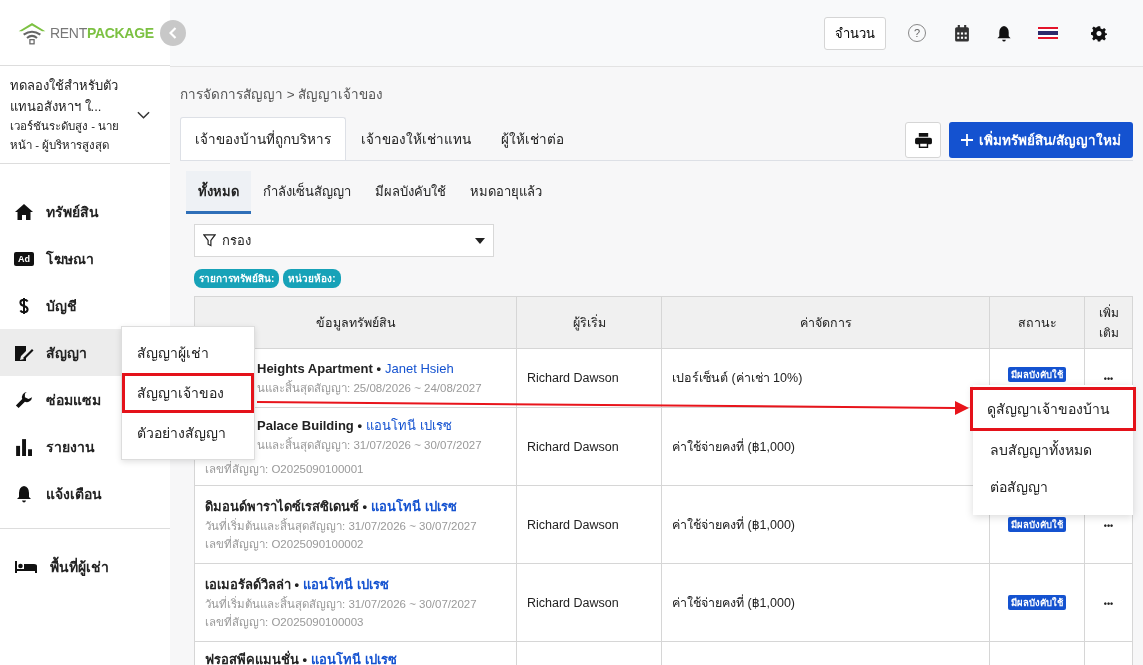  Describe the element at coordinates (252, 584) in the screenshot. I see `property-name: เอเมอรัลด์วิลล่า •` at that location.